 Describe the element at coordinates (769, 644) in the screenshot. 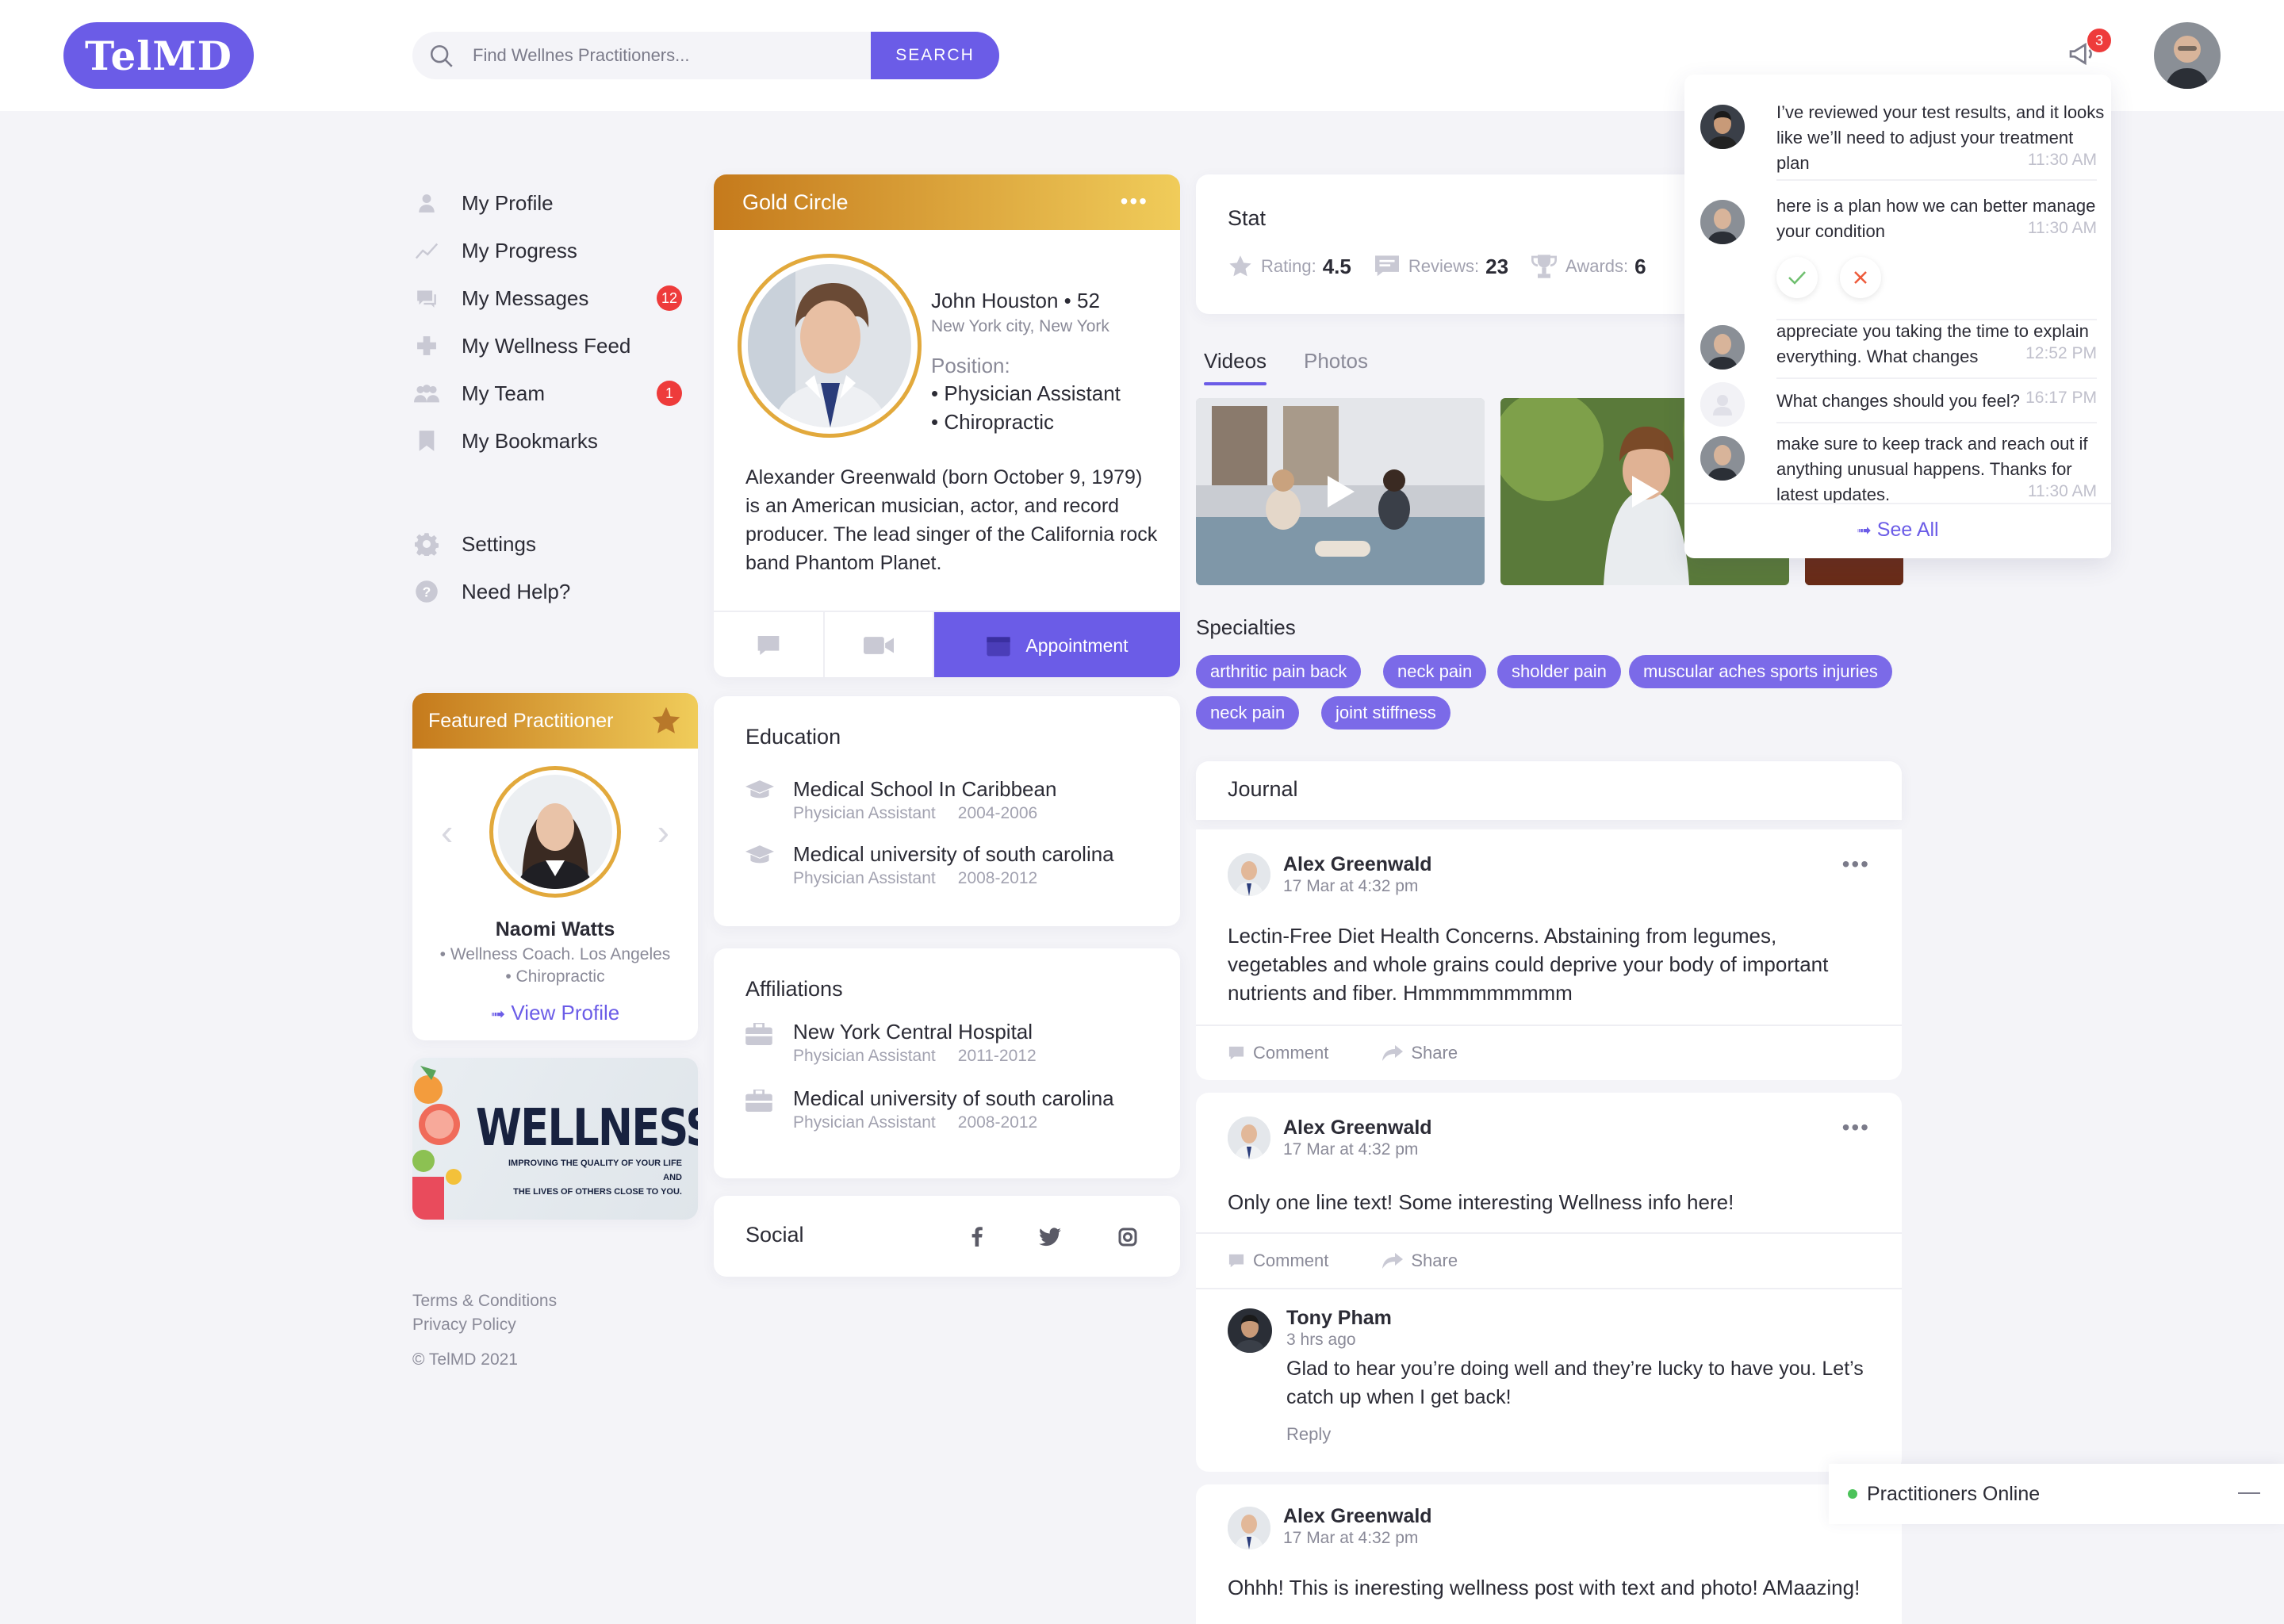

I see `chat-button` at that location.